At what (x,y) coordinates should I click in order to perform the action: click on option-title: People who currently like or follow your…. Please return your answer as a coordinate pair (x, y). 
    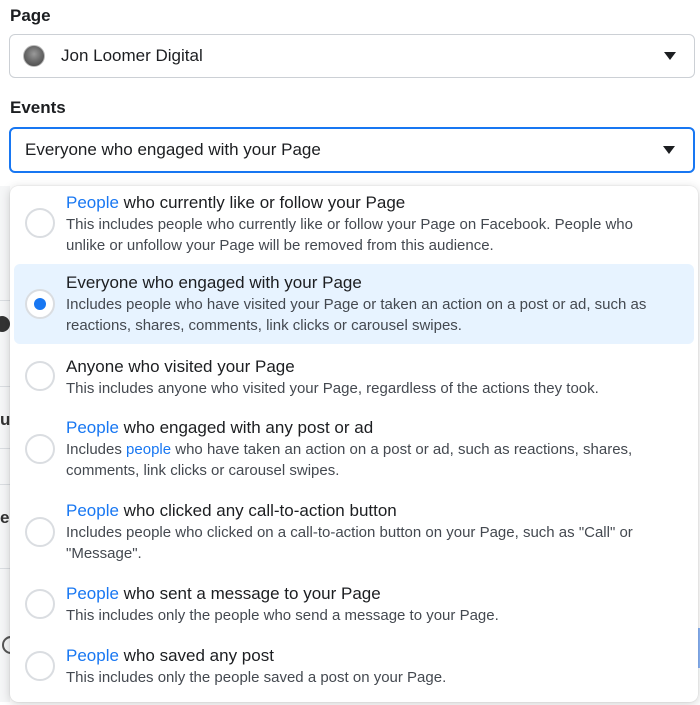
    Looking at the image, I should click on (368, 203).